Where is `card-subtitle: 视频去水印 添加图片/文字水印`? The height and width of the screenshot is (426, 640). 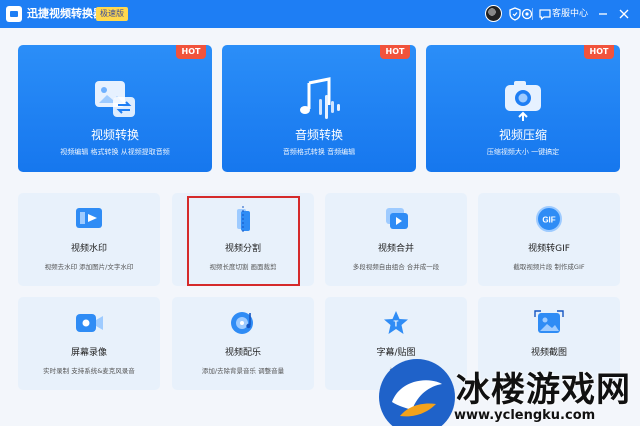
card-subtitle: 视频去水印 添加图片/文字水印 is located at coordinates (89, 267).